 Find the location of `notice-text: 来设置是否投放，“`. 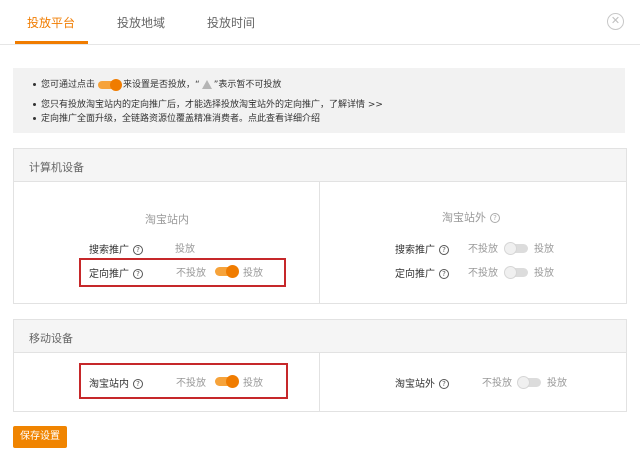

notice-text: 来设置是否投放，“ is located at coordinates (161, 85).